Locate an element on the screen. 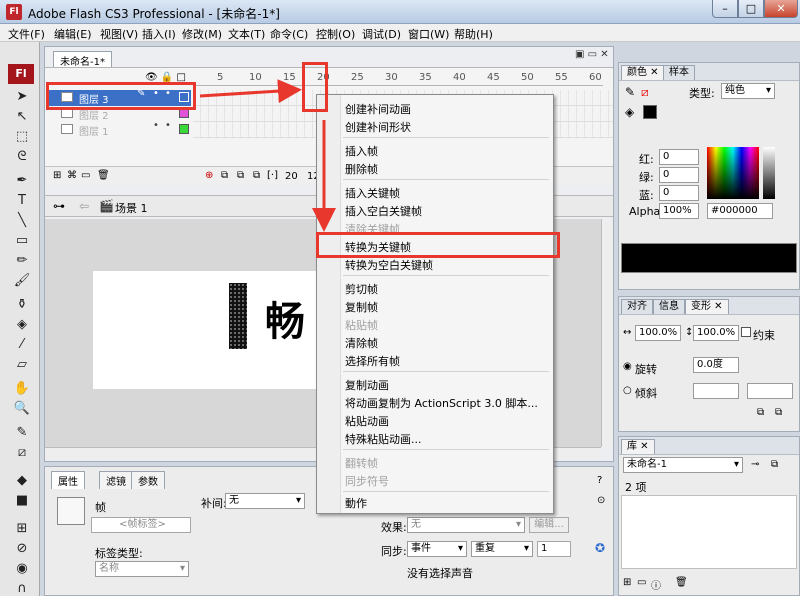  sync-select: 事件 is located at coordinates (437, 549).